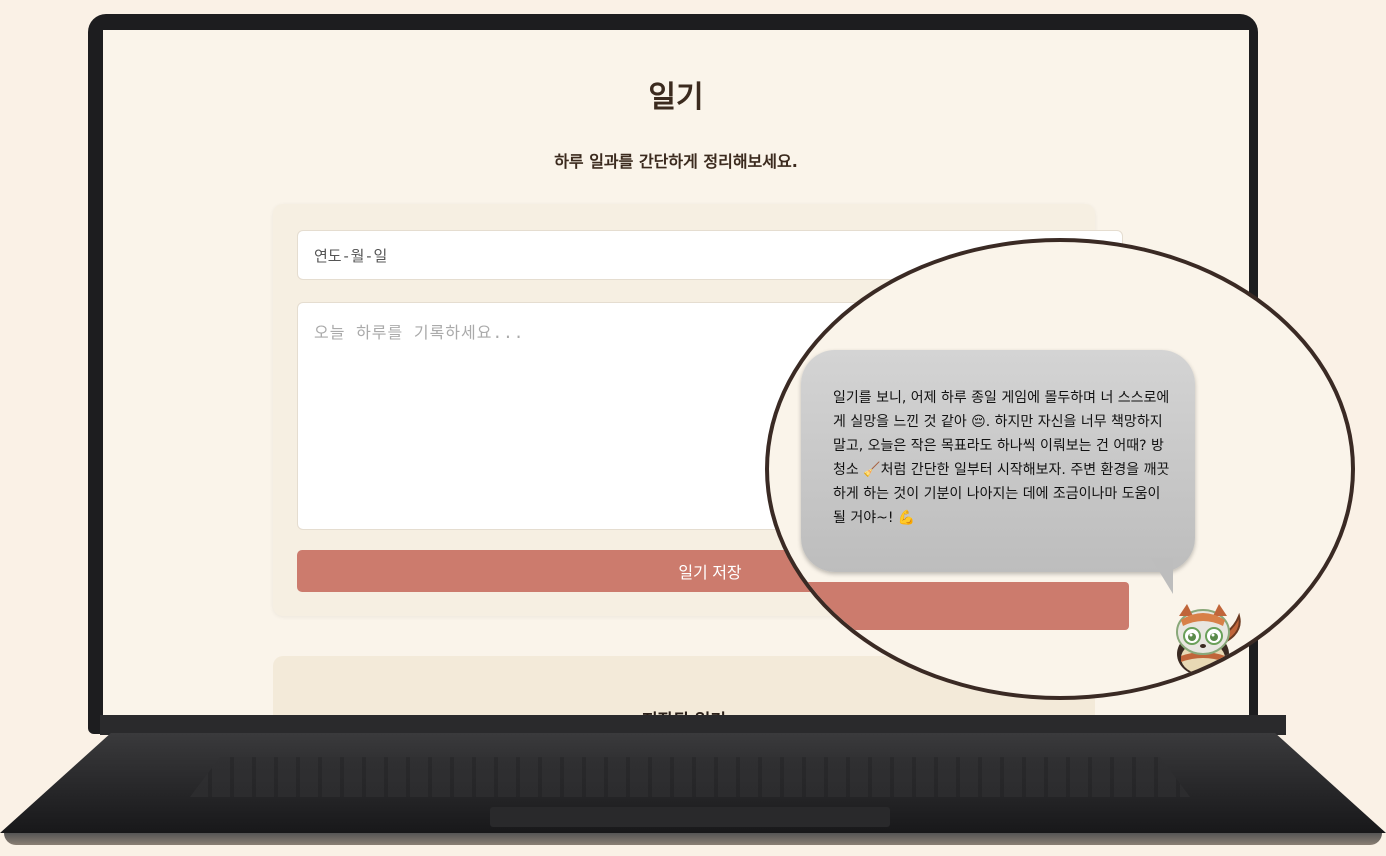 The width and height of the screenshot is (1386, 856). Describe the element at coordinates (351, 255) in the screenshot. I see `date-placeholder: 연도-월-일` at that location.